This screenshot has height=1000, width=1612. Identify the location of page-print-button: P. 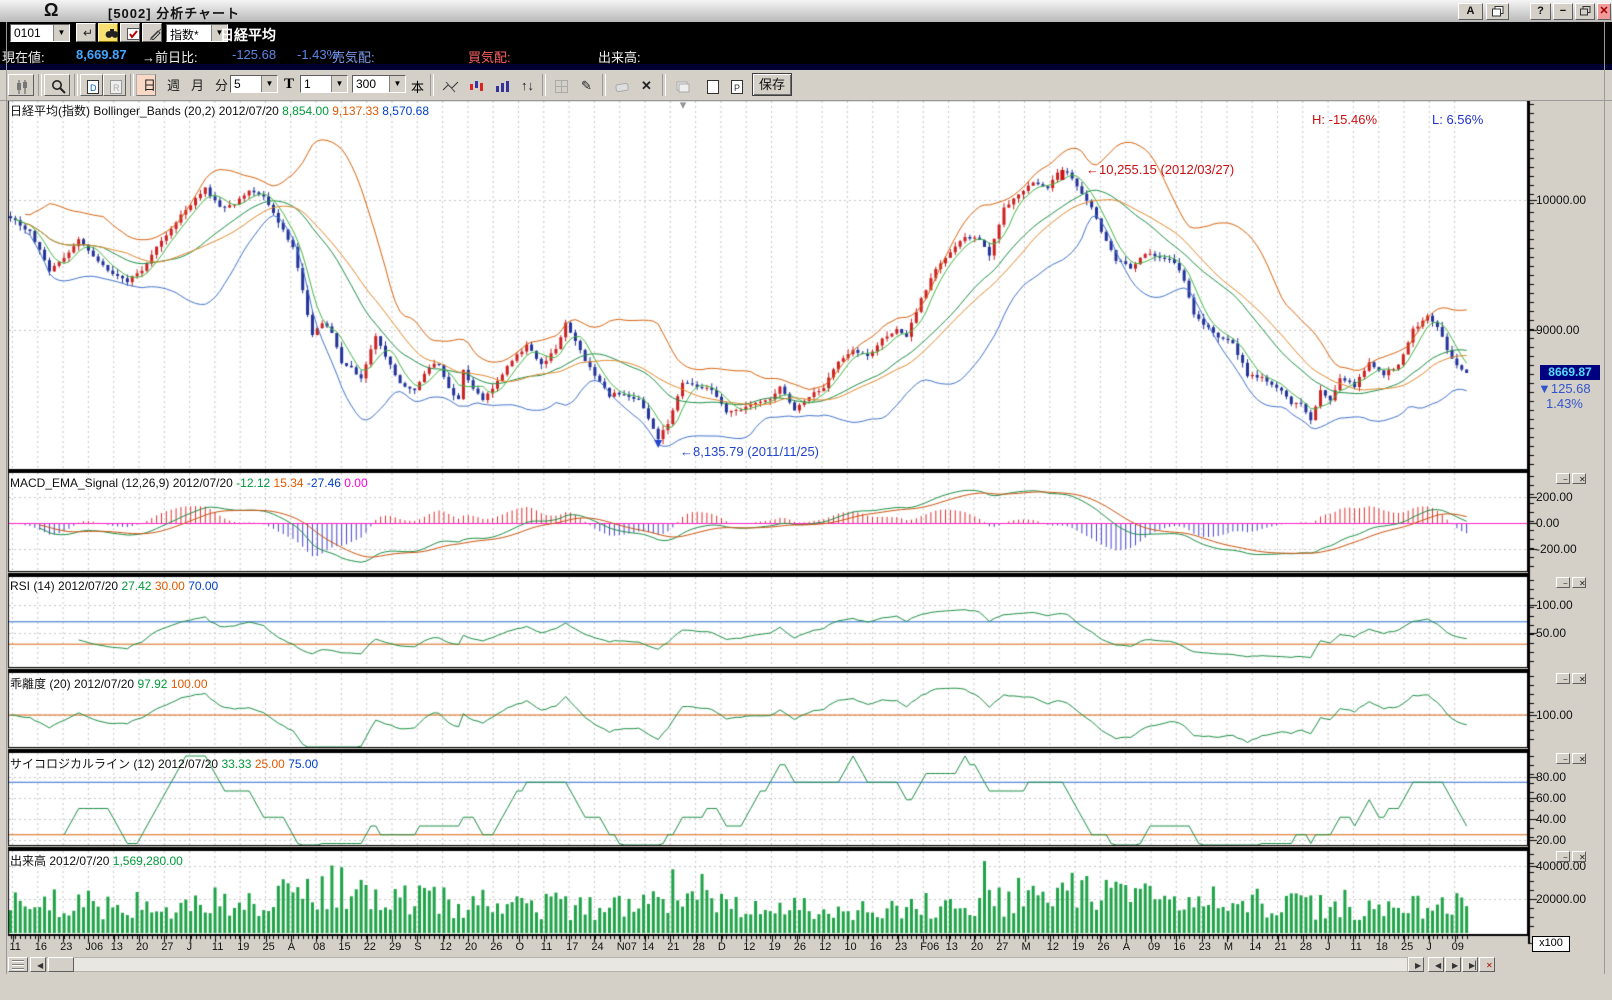
(735, 85).